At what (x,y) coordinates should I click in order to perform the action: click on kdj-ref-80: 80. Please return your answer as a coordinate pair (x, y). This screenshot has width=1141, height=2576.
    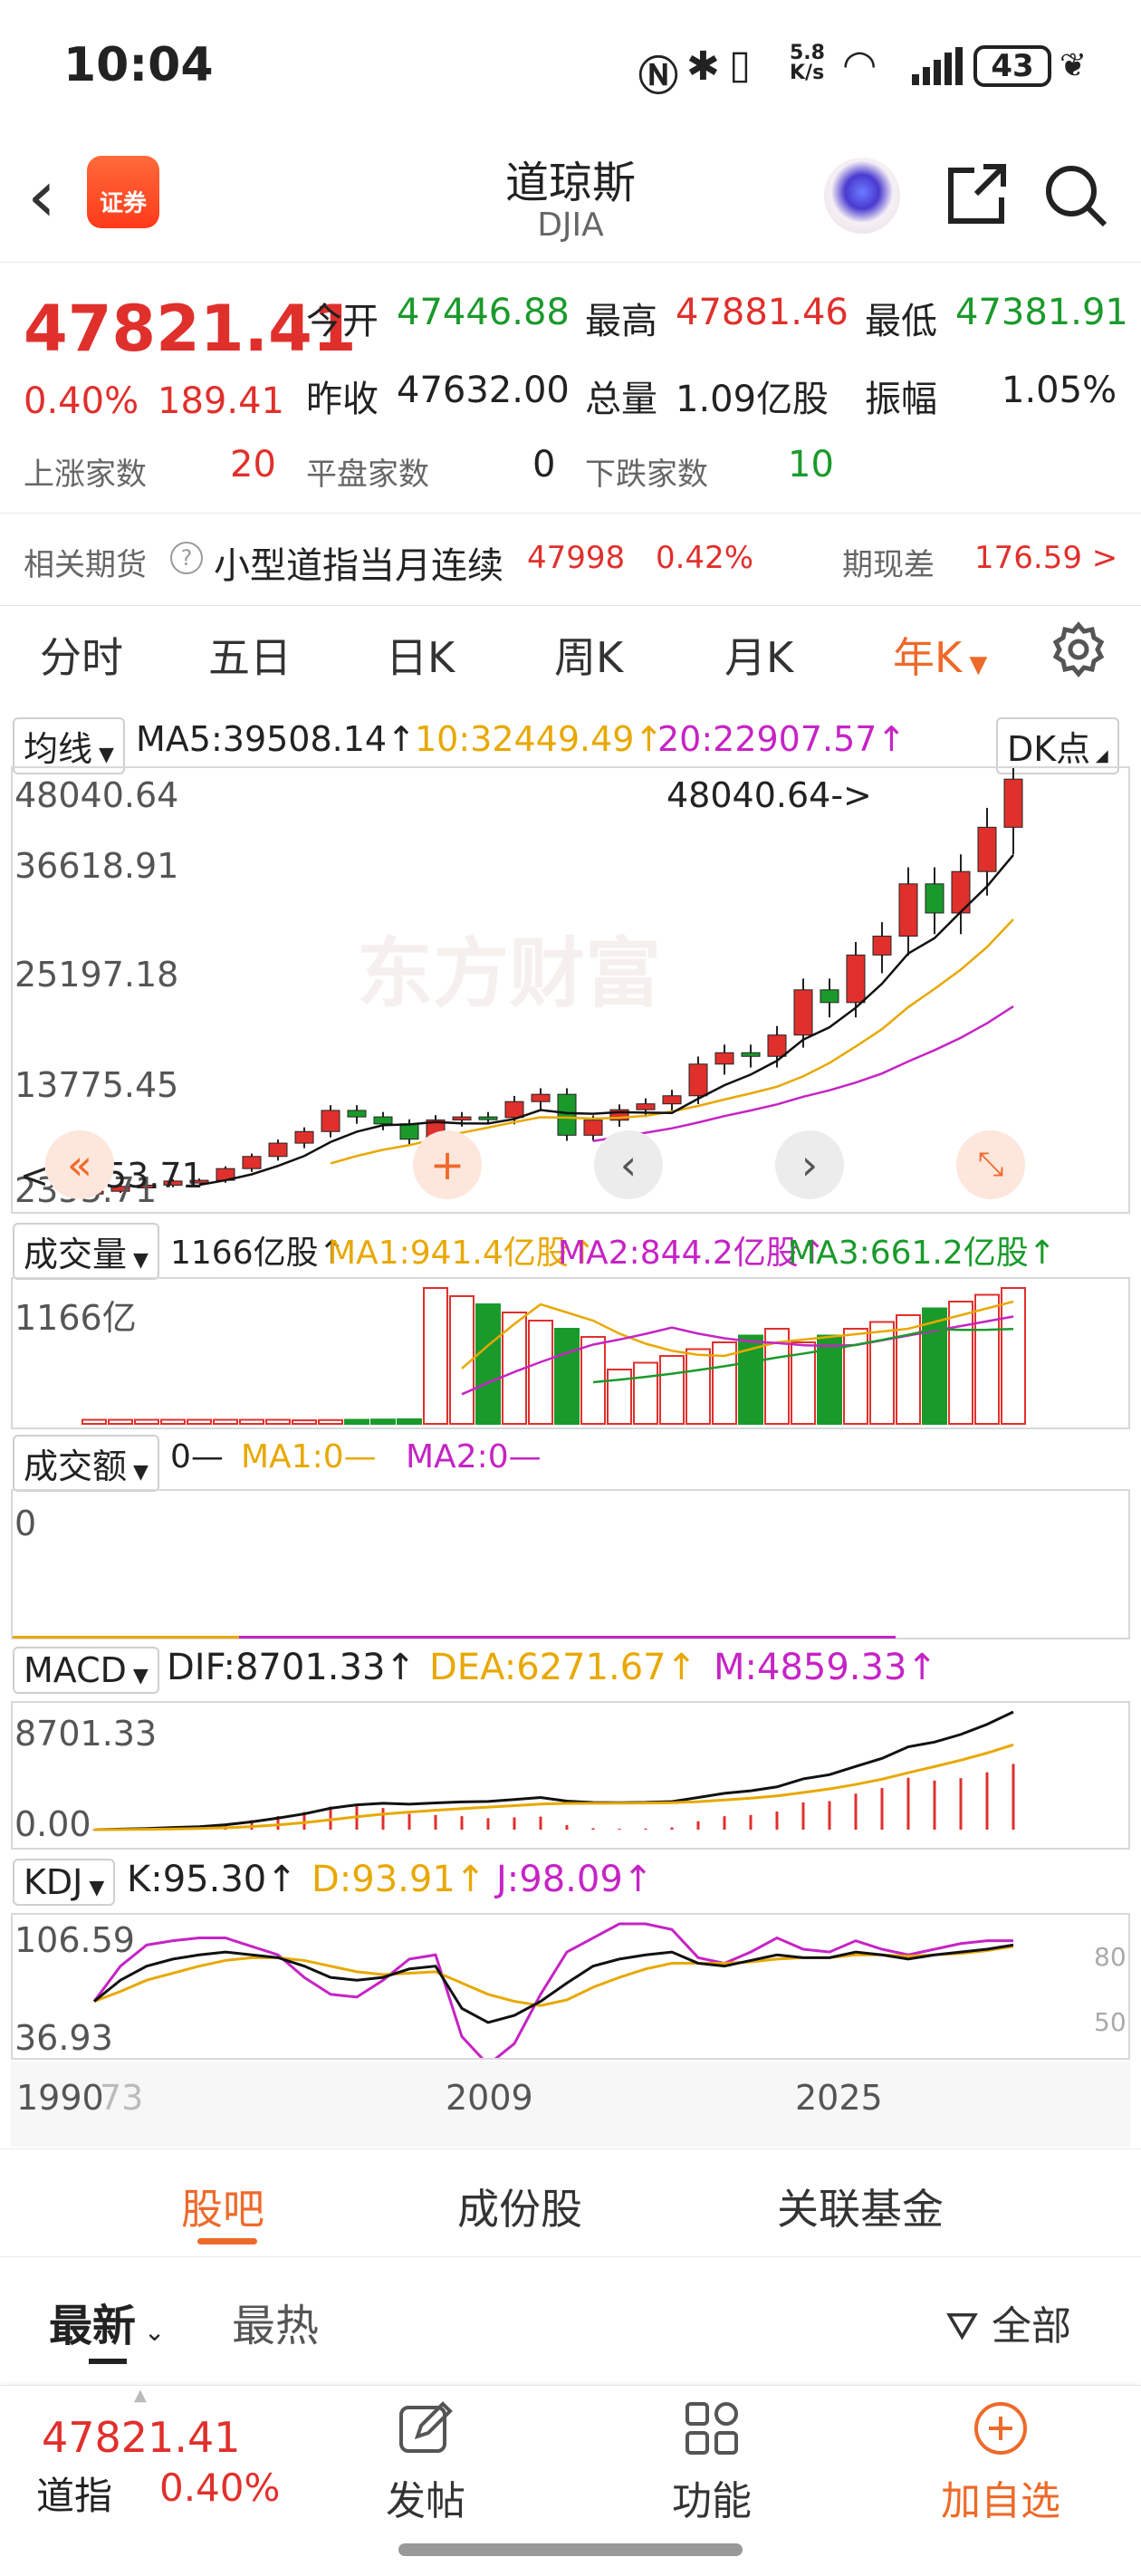
    Looking at the image, I should click on (1110, 1957).